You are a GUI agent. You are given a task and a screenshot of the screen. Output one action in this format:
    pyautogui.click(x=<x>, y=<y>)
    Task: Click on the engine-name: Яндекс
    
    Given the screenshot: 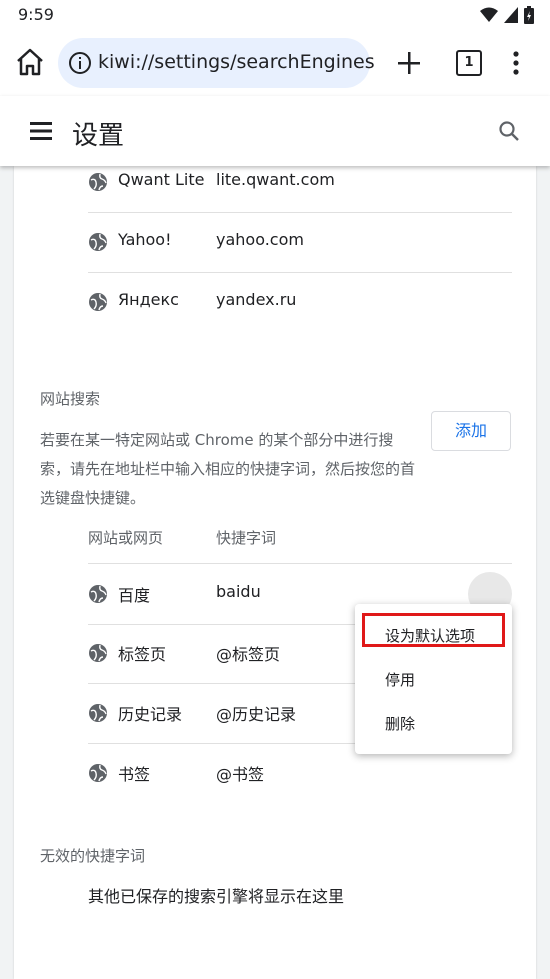 What is the action you would take?
    pyautogui.click(x=148, y=299)
    